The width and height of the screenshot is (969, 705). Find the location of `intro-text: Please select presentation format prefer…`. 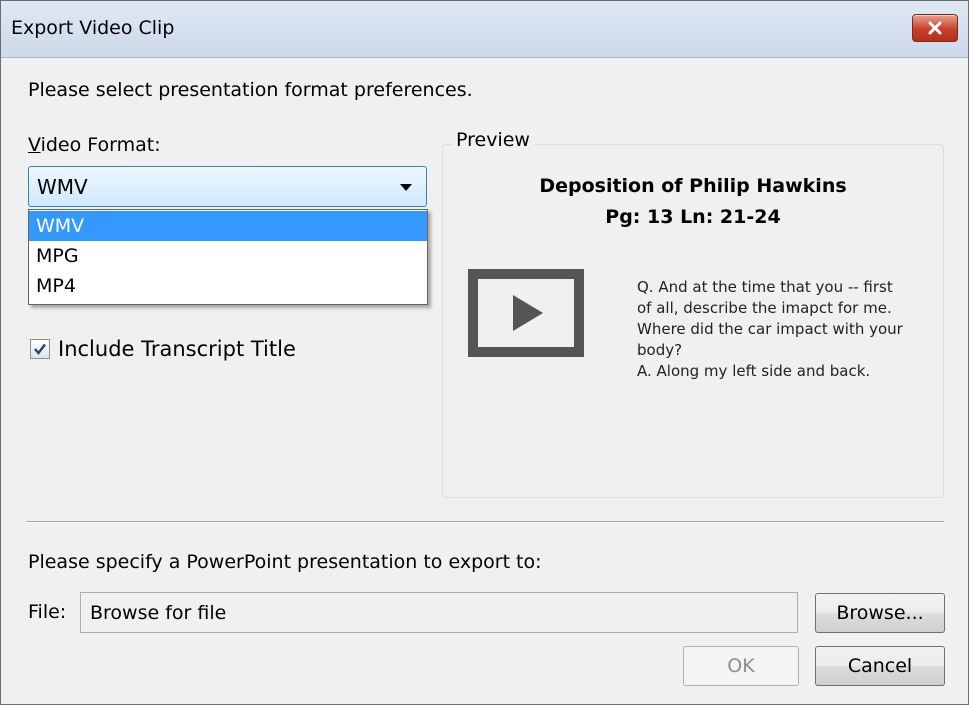

intro-text: Please select presentation format prefer… is located at coordinates (250, 90).